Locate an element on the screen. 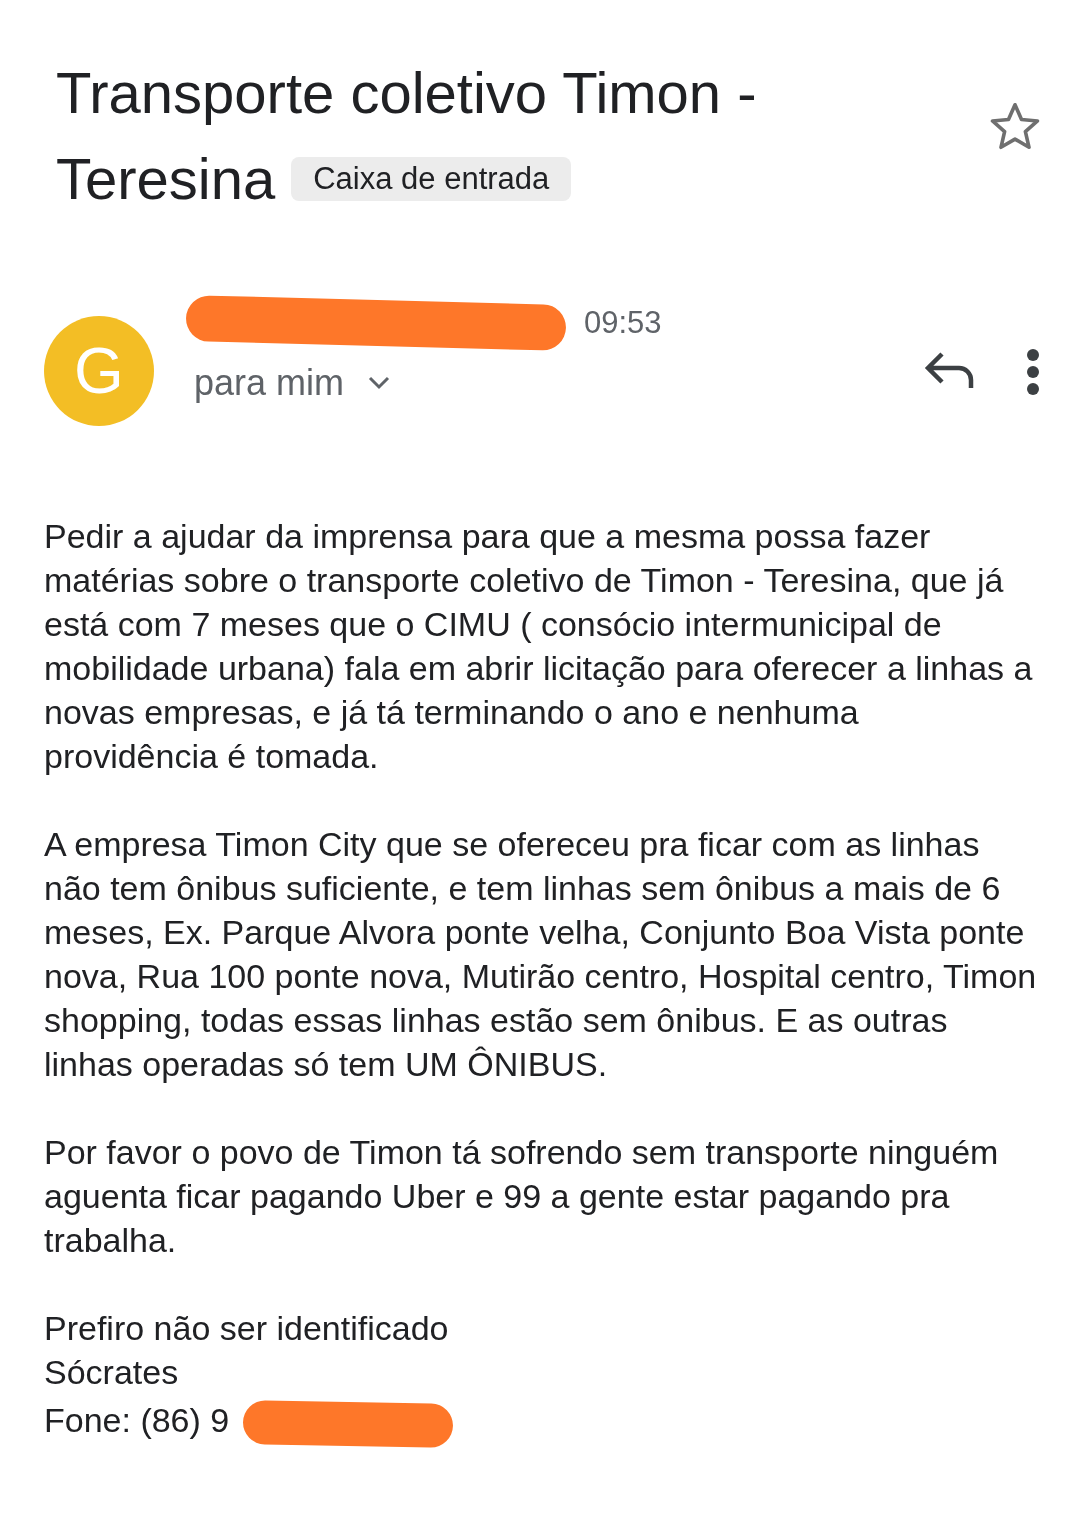 Image resolution: width=1080 pixels, height=1517 pixels. inbox-label: Caixa de entrada is located at coordinates (431, 179).